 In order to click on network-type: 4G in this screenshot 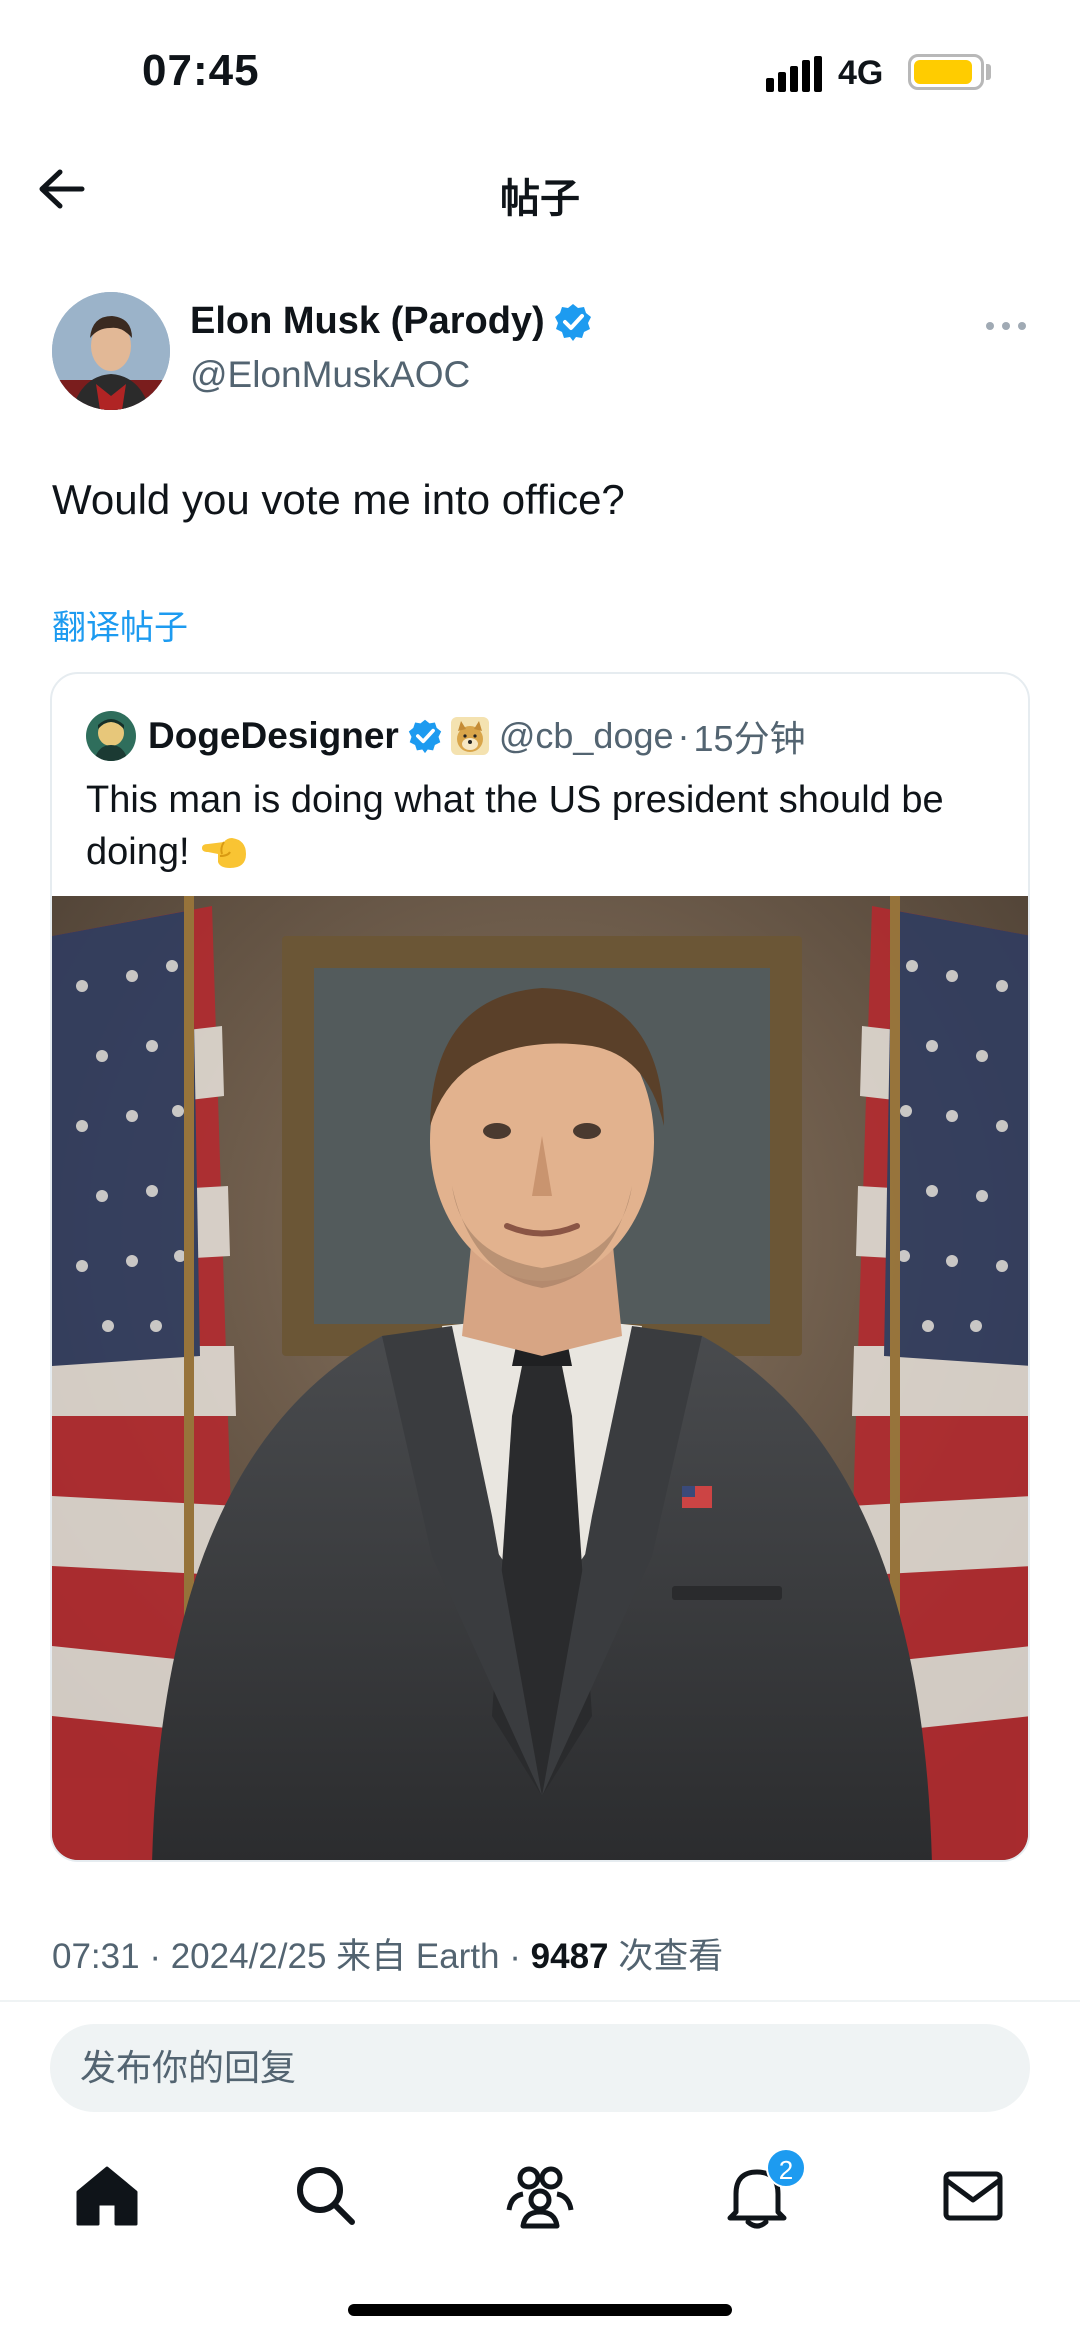, I will do `click(861, 73)`.